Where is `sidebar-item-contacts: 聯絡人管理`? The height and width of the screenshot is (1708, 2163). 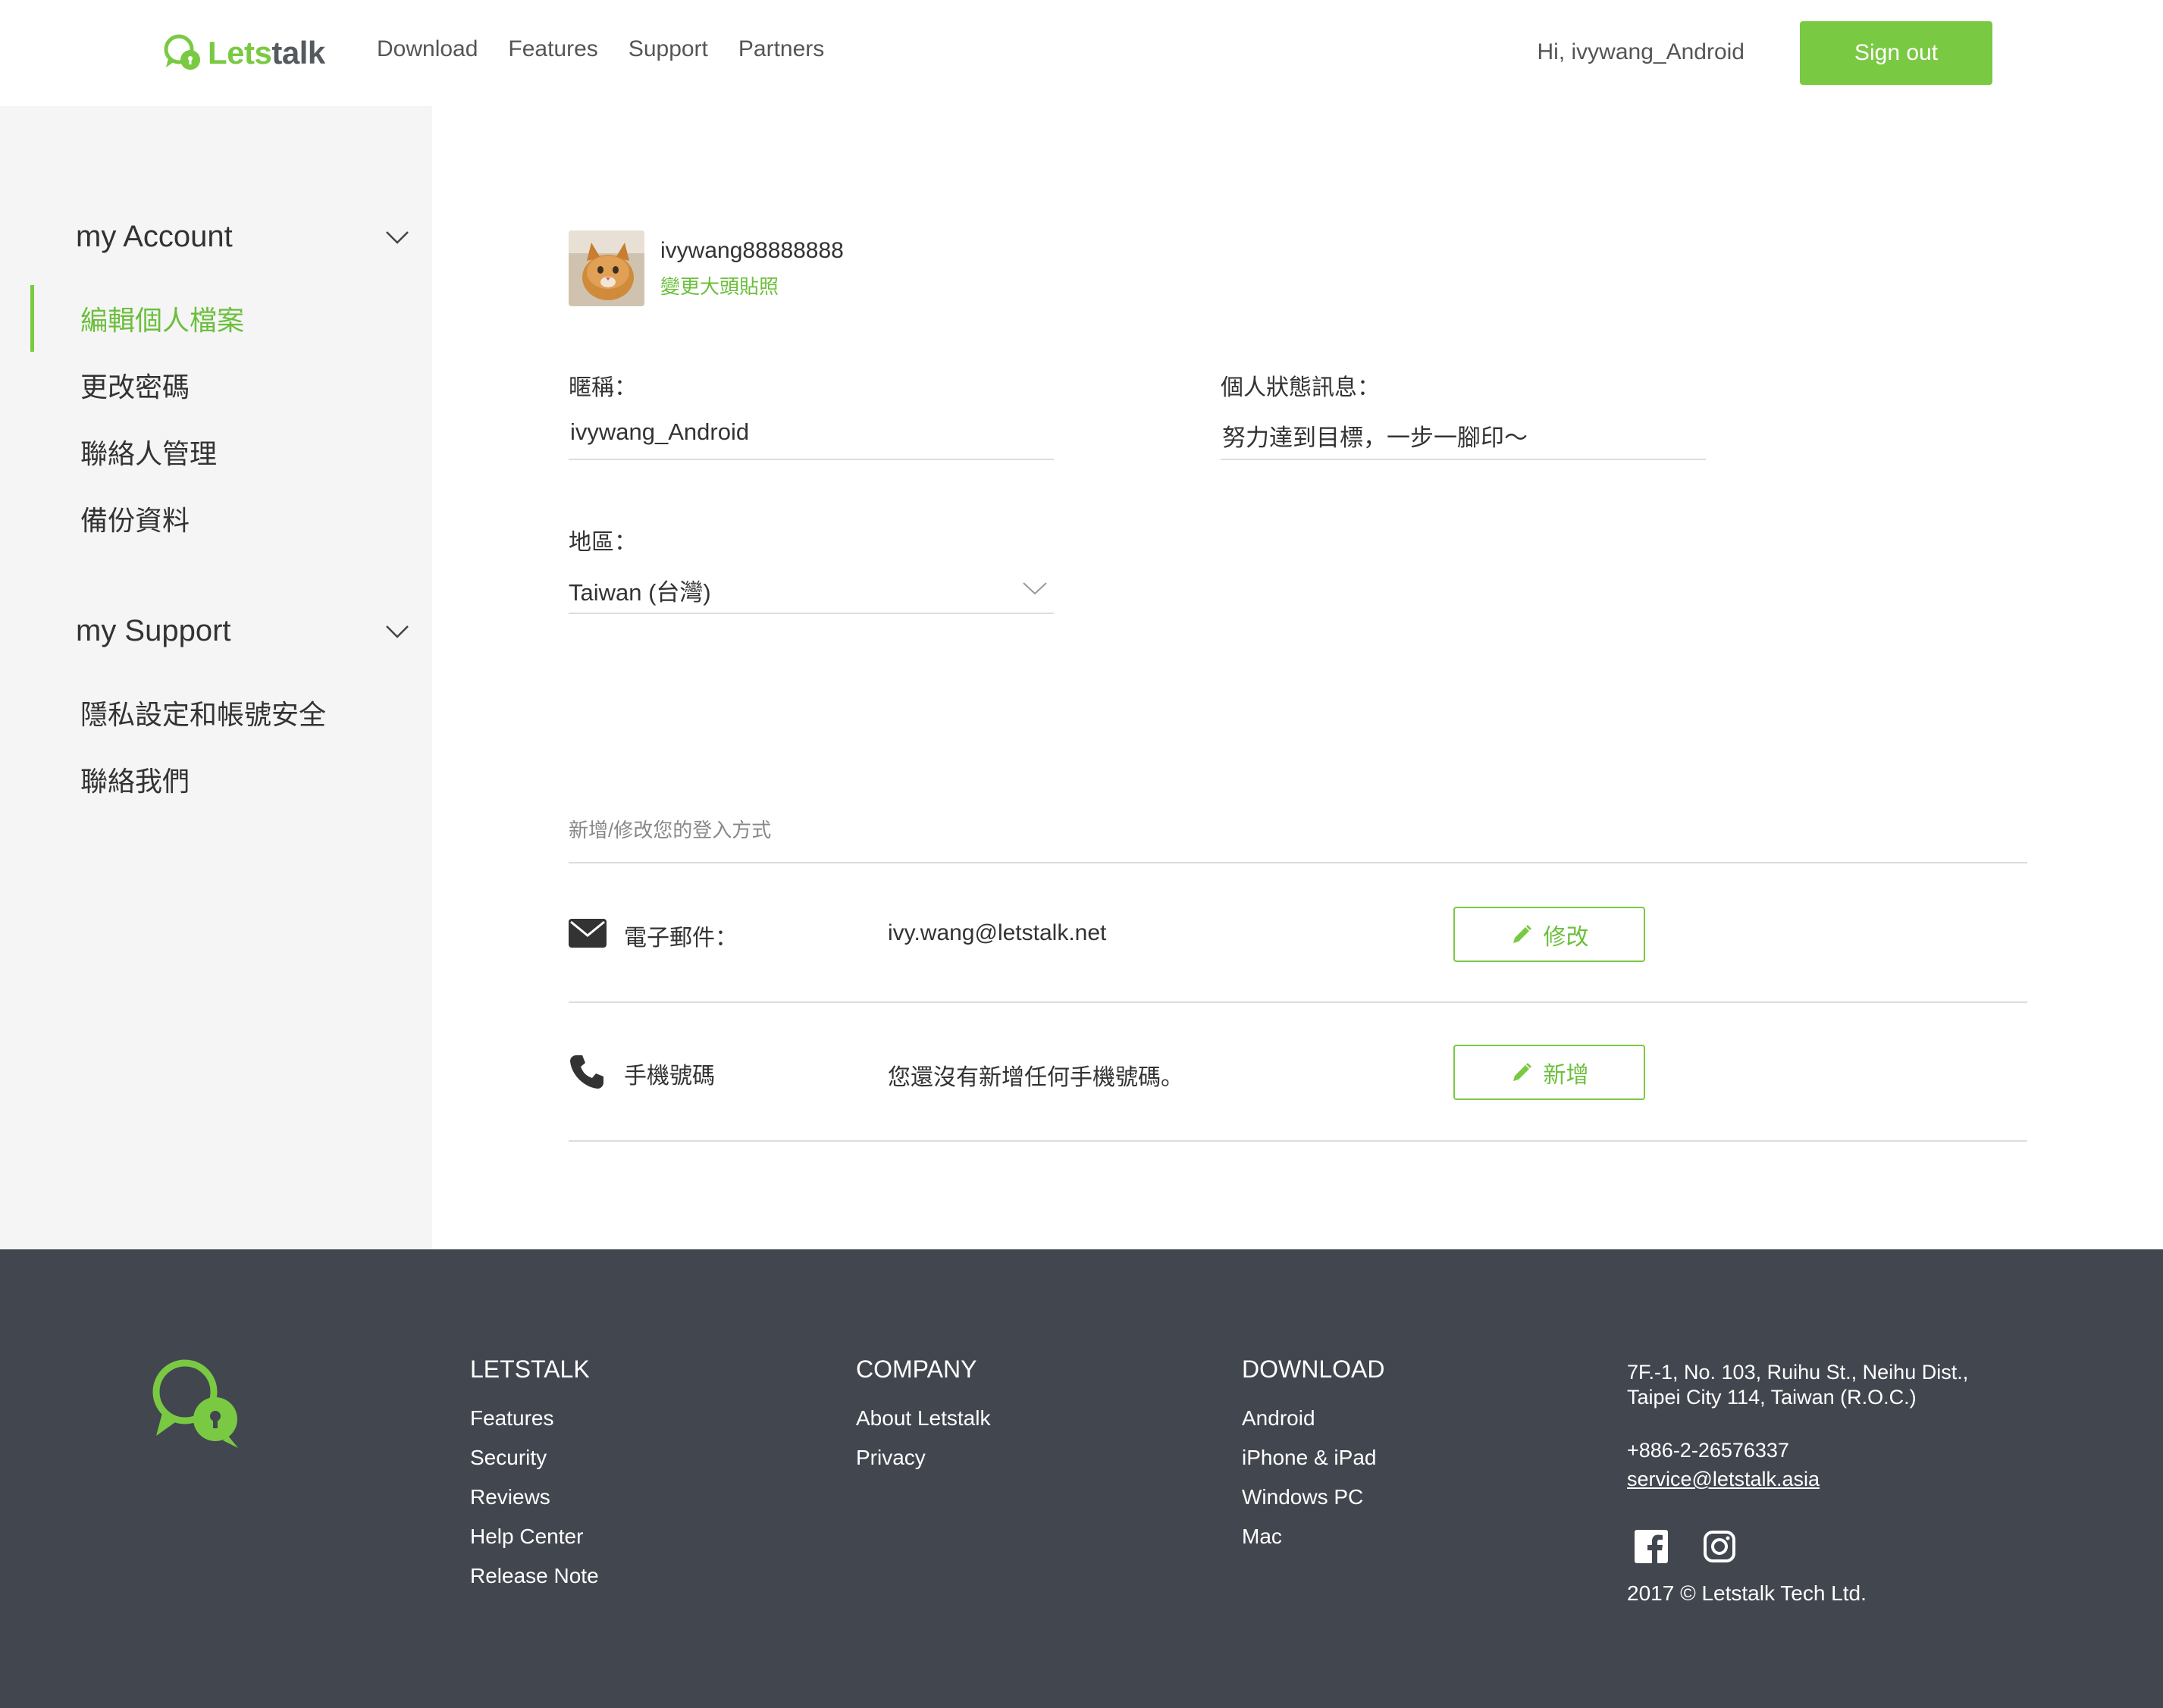
sidebar-item-contacts: 聯絡人管理 is located at coordinates (148, 452).